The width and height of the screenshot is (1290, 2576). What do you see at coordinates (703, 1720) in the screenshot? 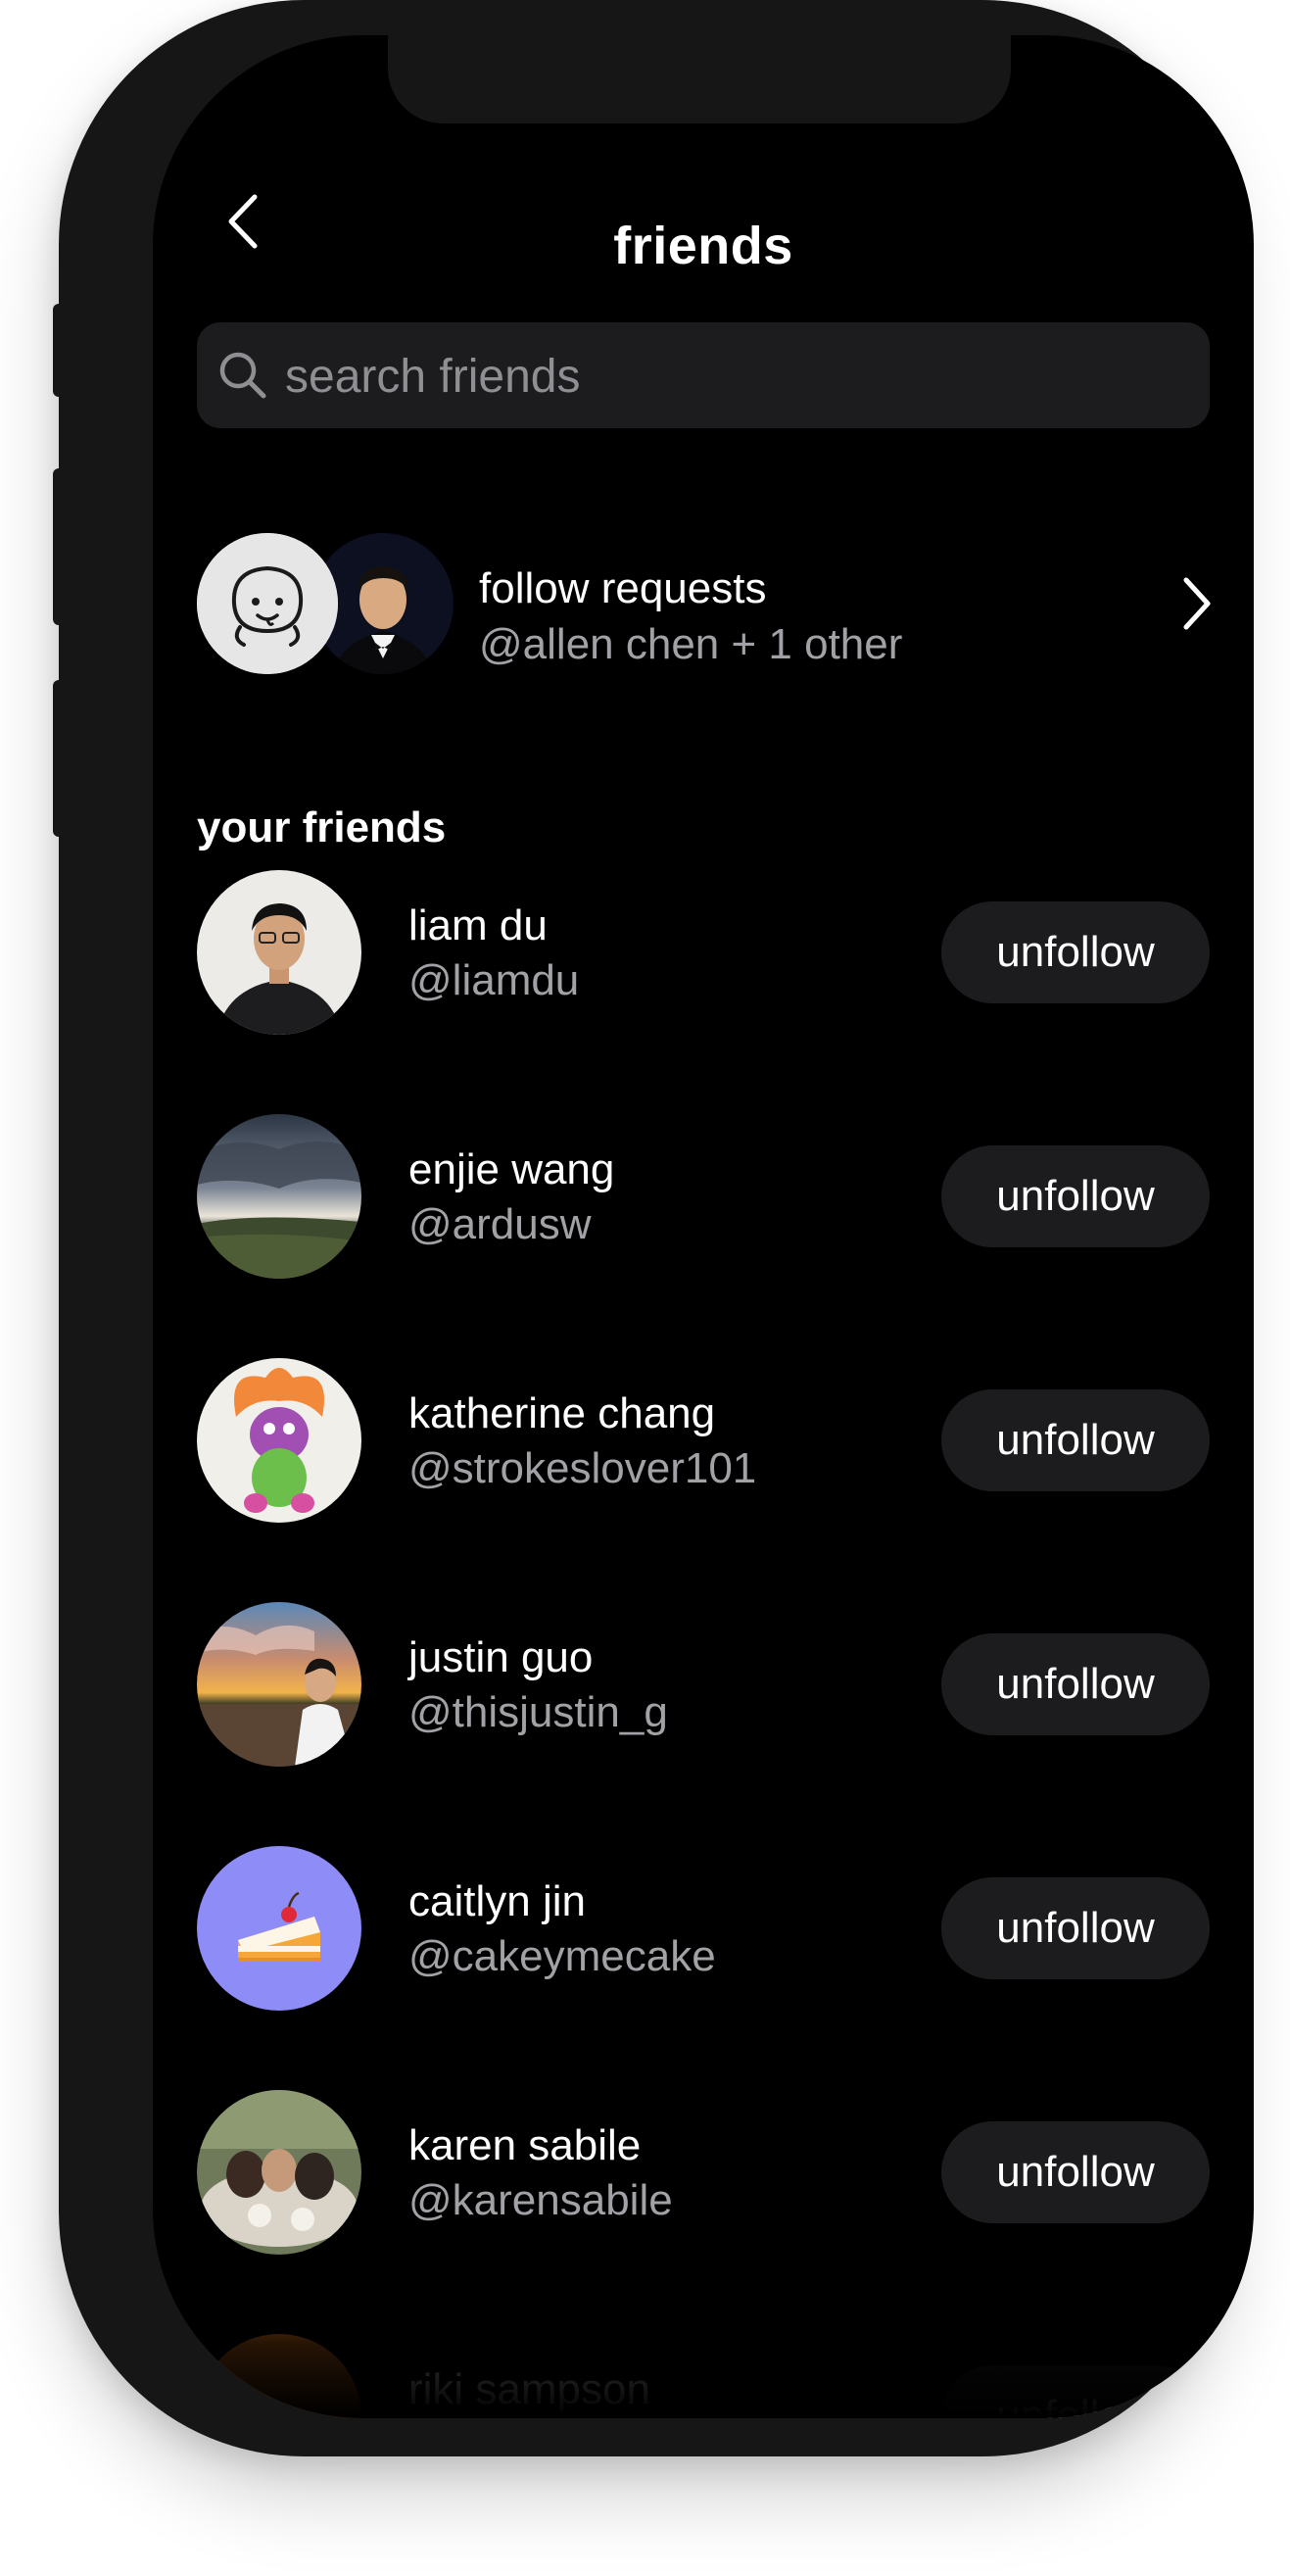
I see `list-item: justin guo @thisjustin_g unfollow` at bounding box center [703, 1720].